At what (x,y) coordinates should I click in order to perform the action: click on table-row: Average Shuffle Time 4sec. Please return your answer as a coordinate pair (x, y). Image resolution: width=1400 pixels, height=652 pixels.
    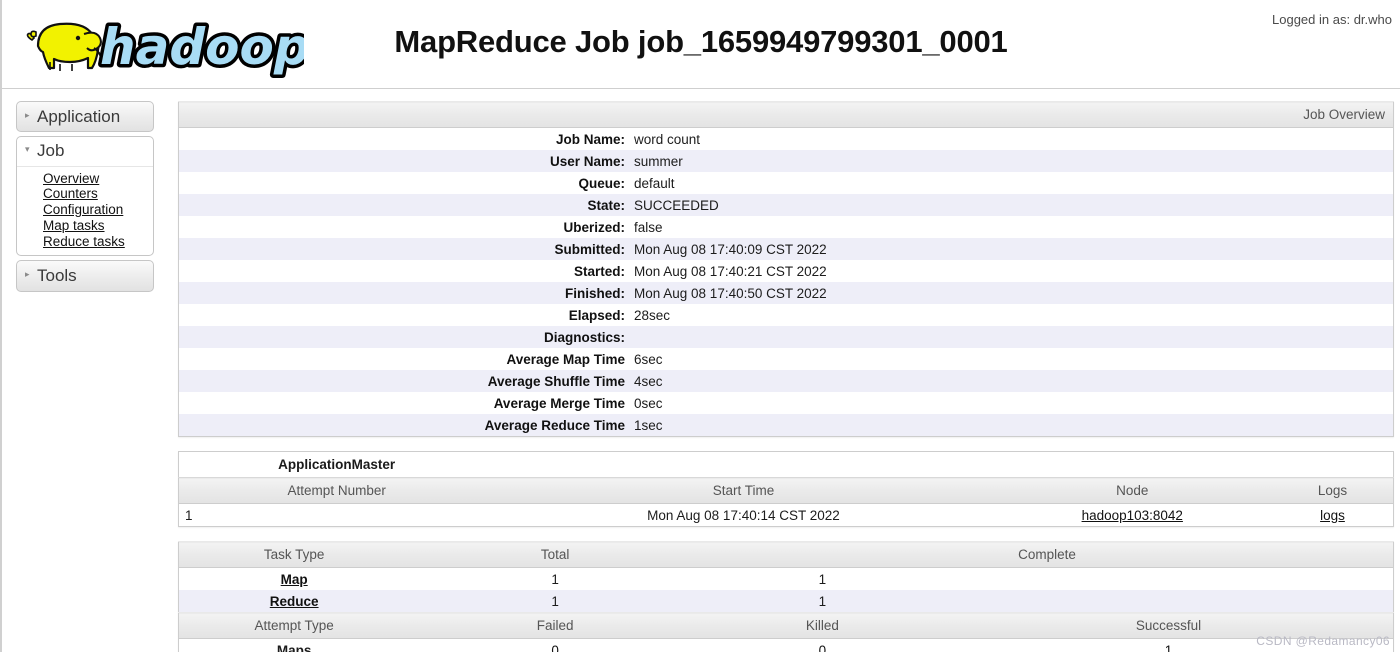
    Looking at the image, I should click on (786, 381).